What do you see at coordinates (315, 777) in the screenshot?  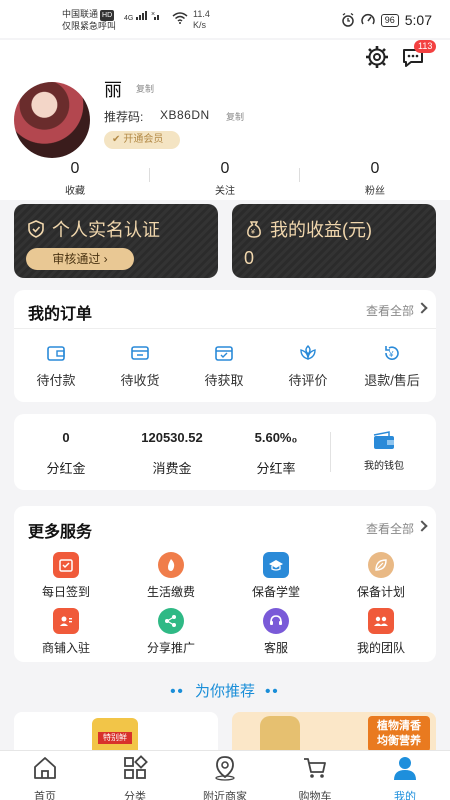 I see `tab-cart: 购物车` at bounding box center [315, 777].